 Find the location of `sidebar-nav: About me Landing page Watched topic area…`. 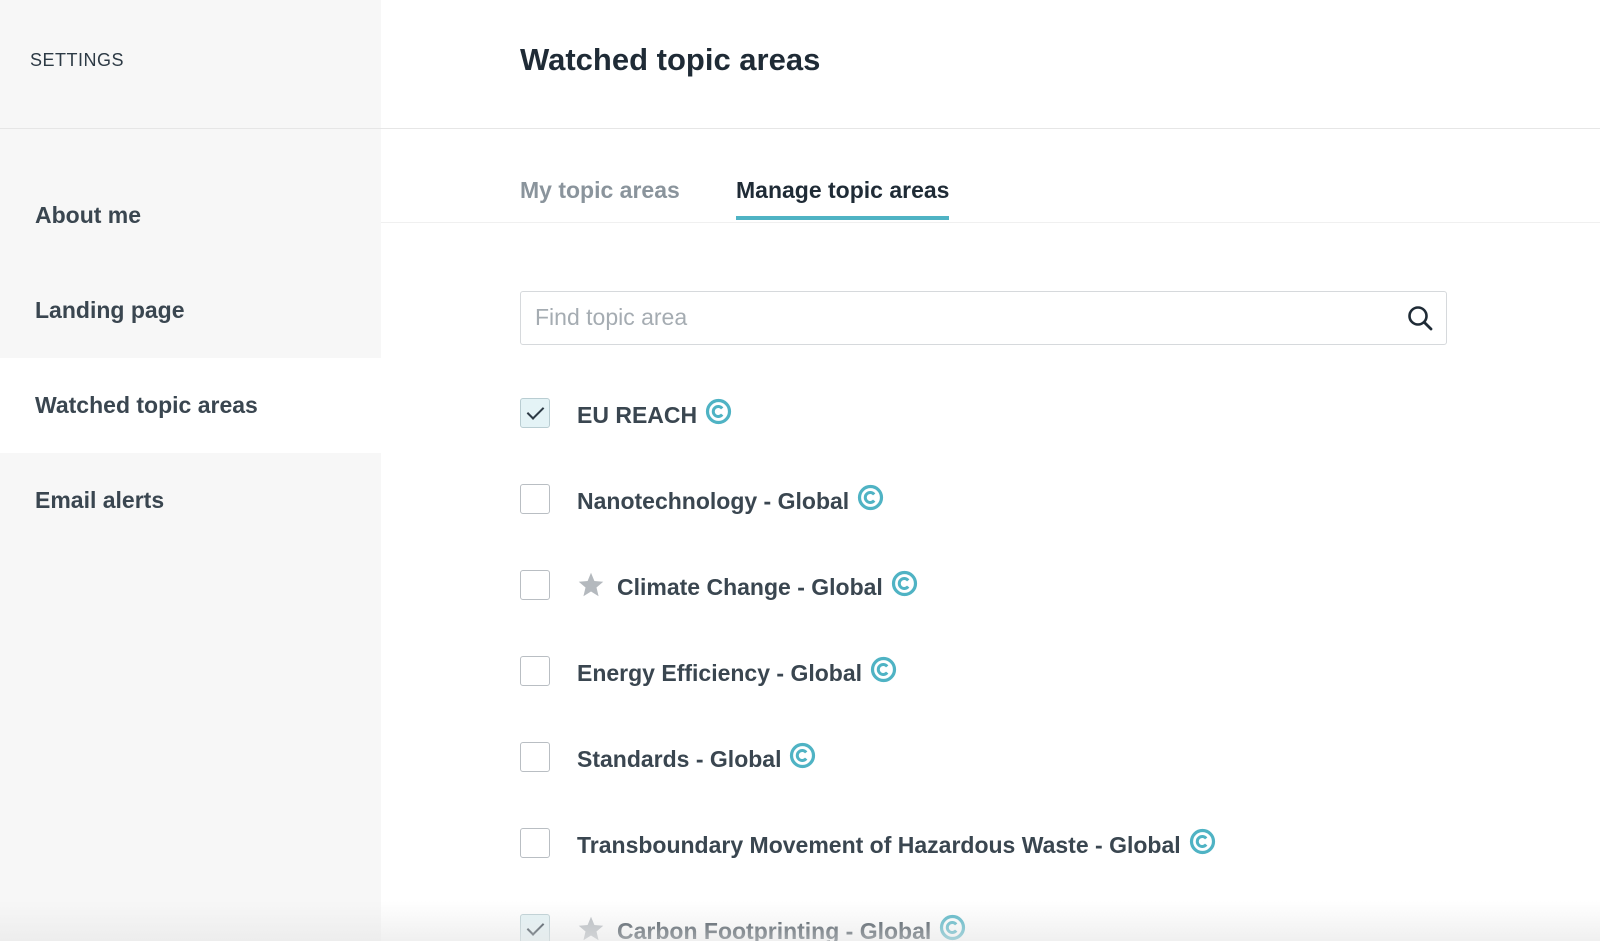

sidebar-nav: About me Landing page Watched topic area… is located at coordinates (190, 358).